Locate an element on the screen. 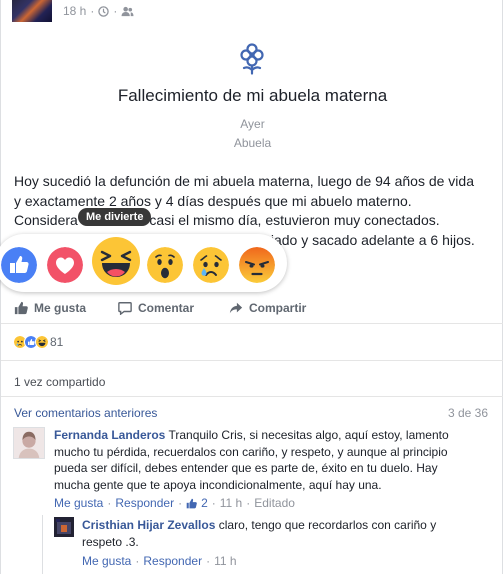  haha-mini-icon is located at coordinates (42, 342).